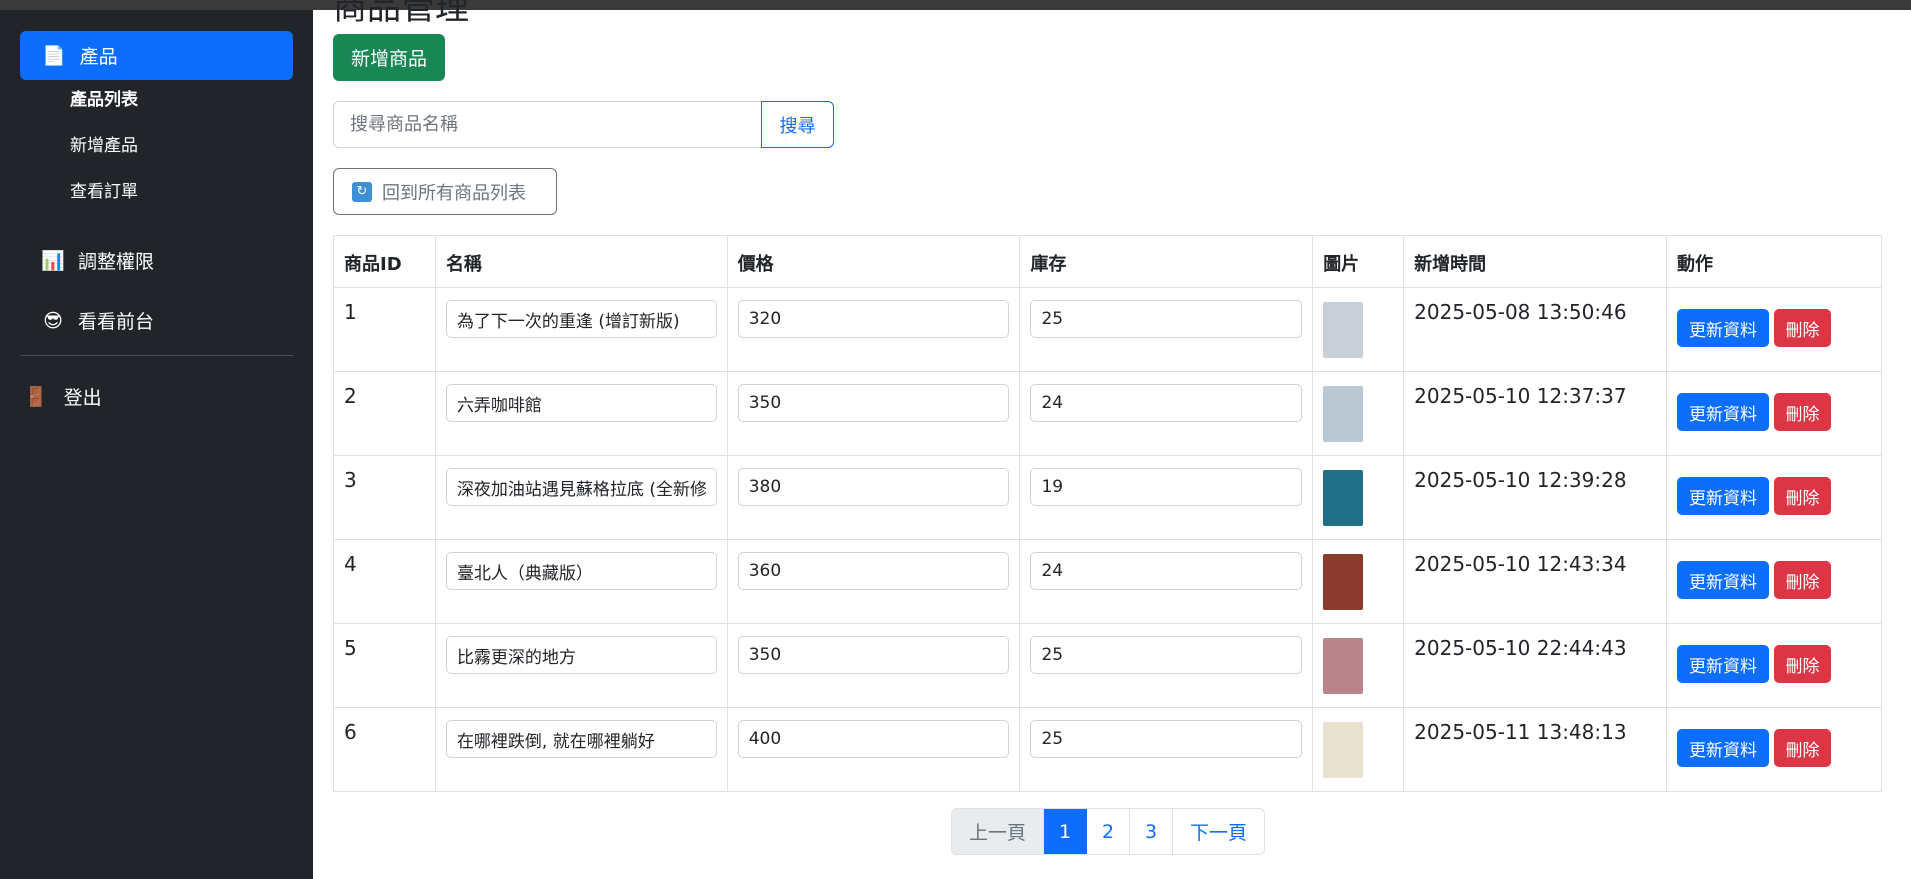 Image resolution: width=1911 pixels, height=879 pixels. What do you see at coordinates (384, 329) in the screenshot?
I see `cell-id: 1` at bounding box center [384, 329].